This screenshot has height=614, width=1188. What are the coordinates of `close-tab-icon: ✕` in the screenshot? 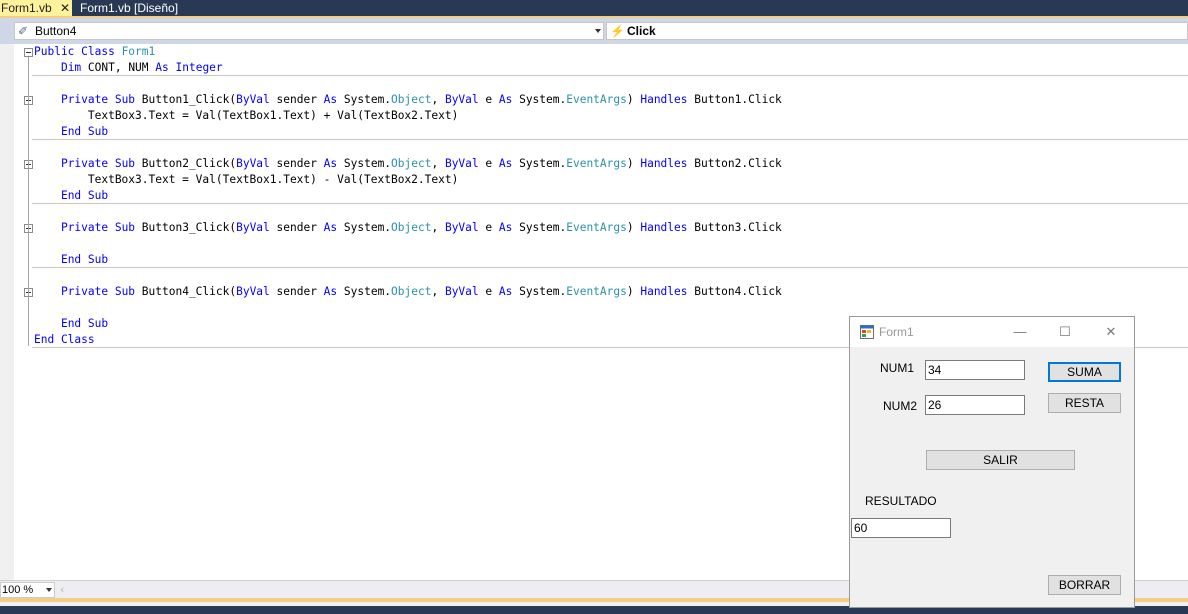 It's located at (65, 8).